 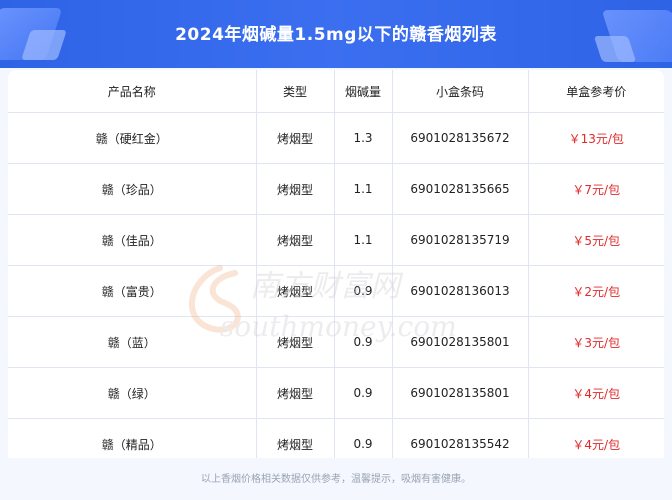 I want to click on cell-price: ￥7元/包, so click(x=596, y=189).